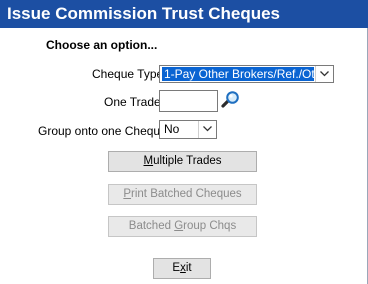 The width and height of the screenshot is (368, 284). I want to click on one-trade-label: One Trade:, so click(134, 102).